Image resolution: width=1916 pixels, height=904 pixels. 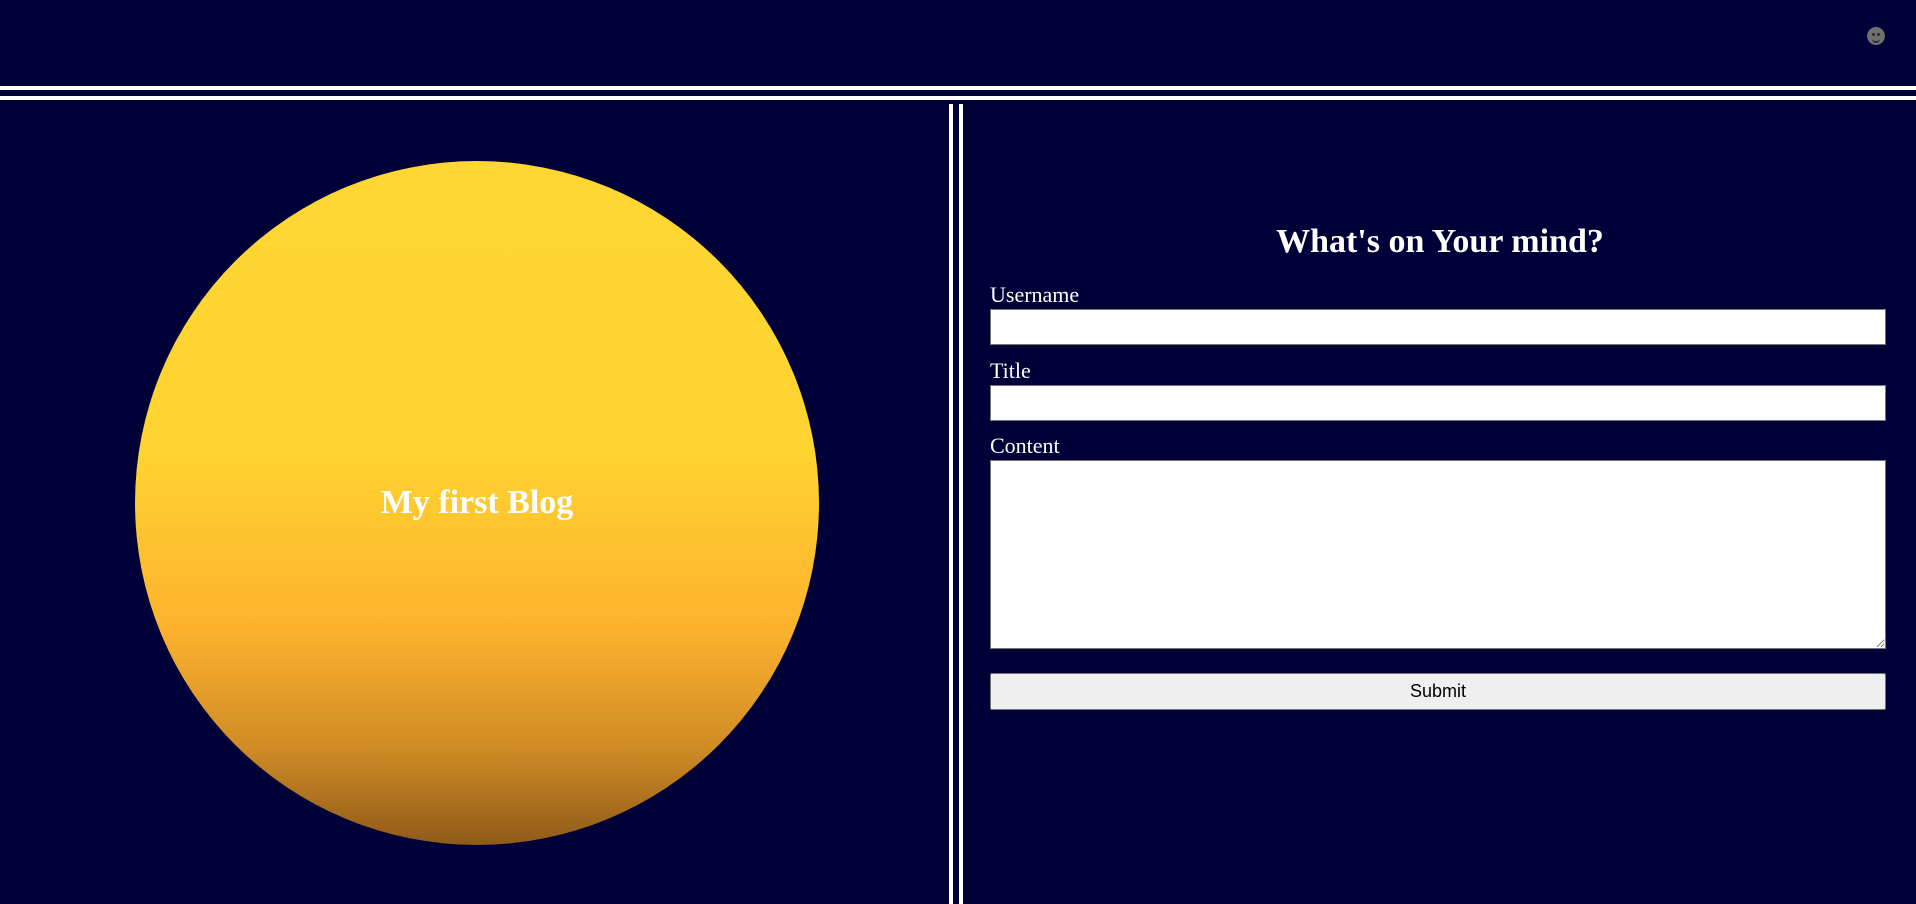 What do you see at coordinates (1438, 691) in the screenshot?
I see `submit-button: Submit` at bounding box center [1438, 691].